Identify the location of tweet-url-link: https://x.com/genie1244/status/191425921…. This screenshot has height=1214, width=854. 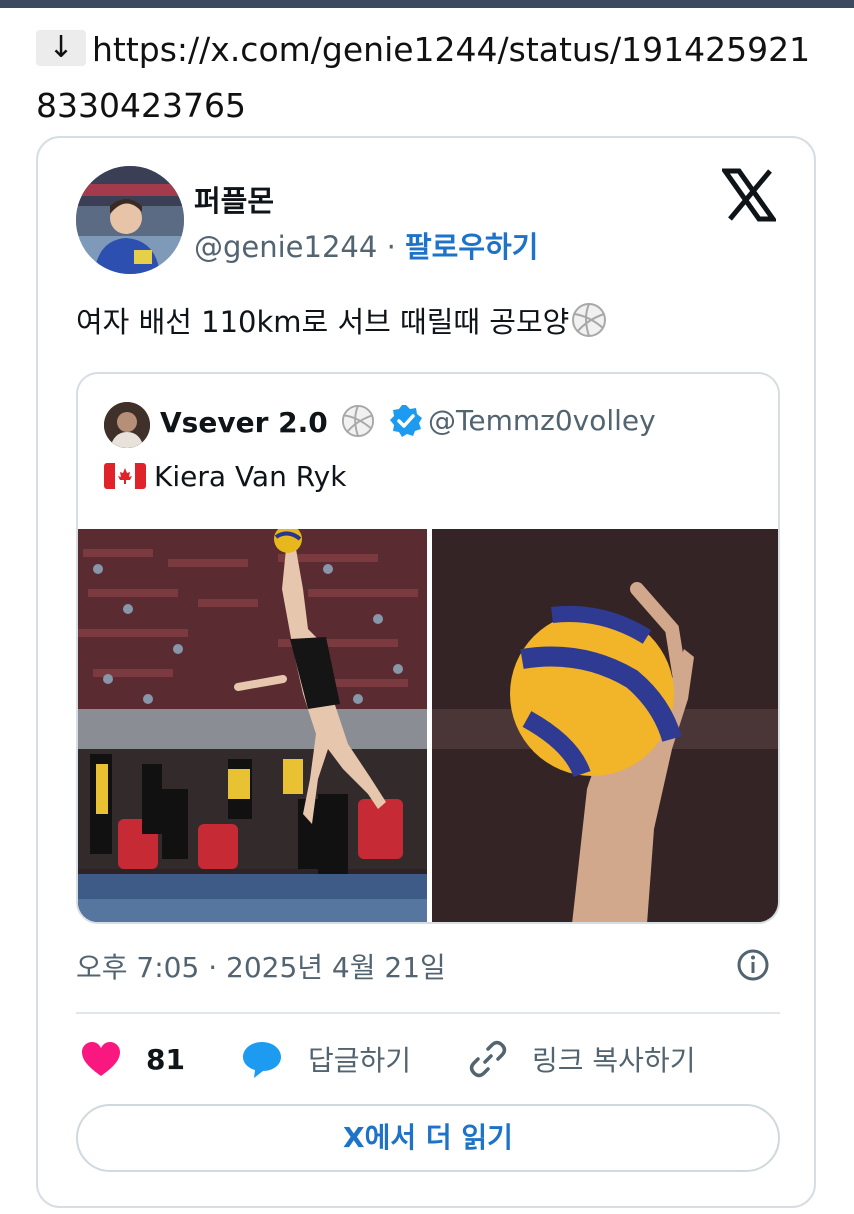
(423, 77).